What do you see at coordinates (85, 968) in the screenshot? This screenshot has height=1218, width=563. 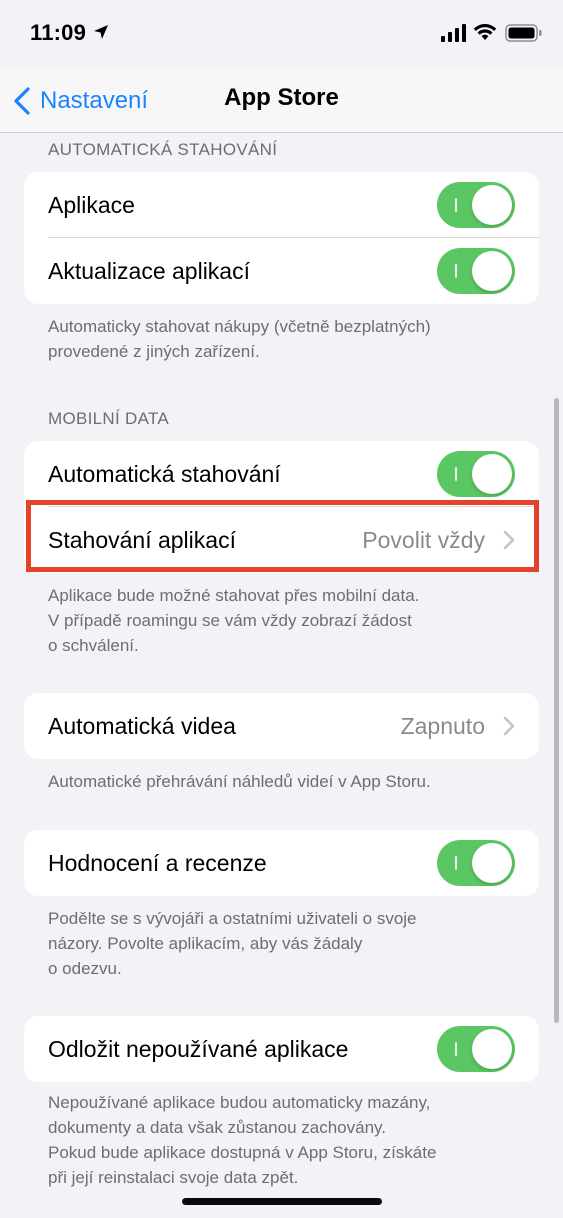 I see `footer-line: o odezvu.` at bounding box center [85, 968].